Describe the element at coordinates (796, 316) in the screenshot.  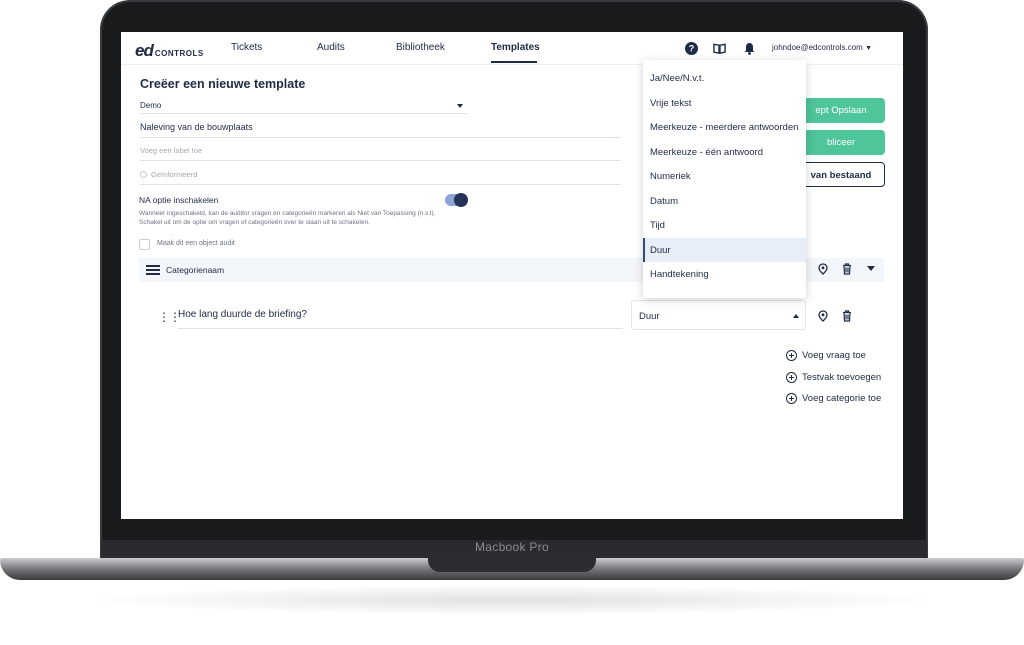
I see `chevron-up-icon` at that location.